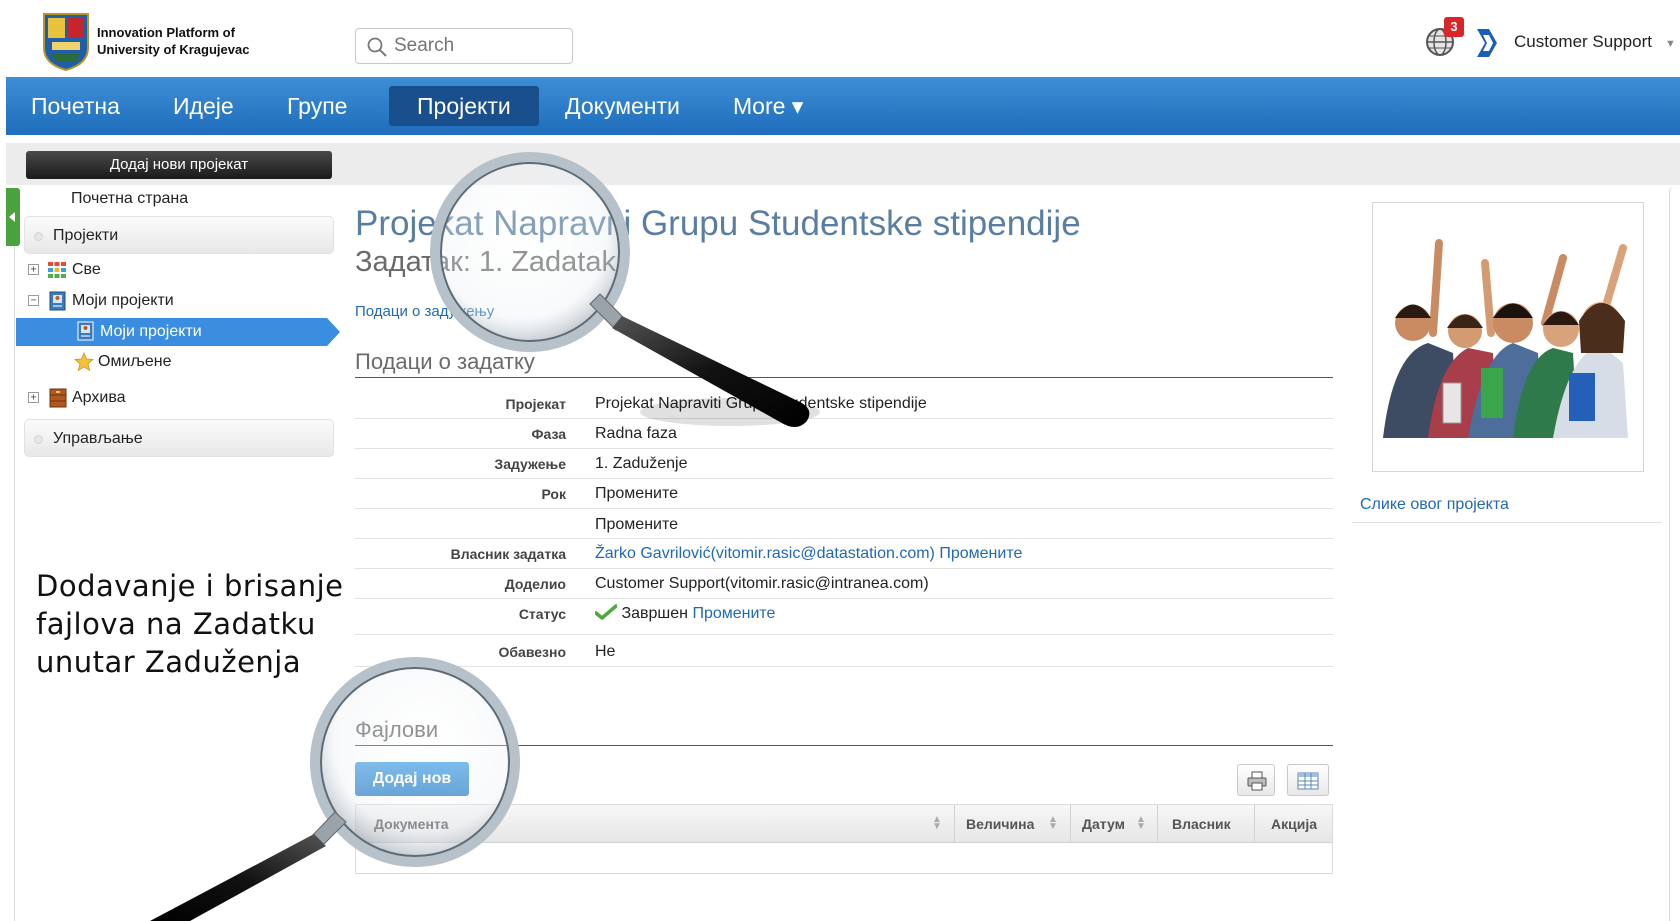 The width and height of the screenshot is (1680, 921). I want to click on checkmark-icon, so click(606, 612).